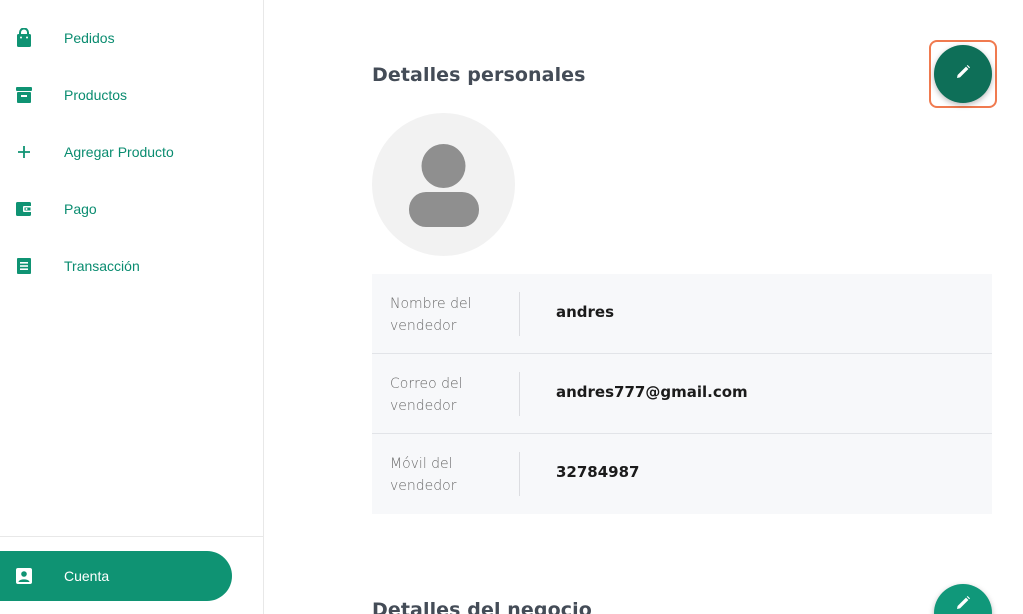 The height and width of the screenshot is (614, 1023). Describe the element at coordinates (24, 95) in the screenshot. I see `archive-box-icon` at that location.